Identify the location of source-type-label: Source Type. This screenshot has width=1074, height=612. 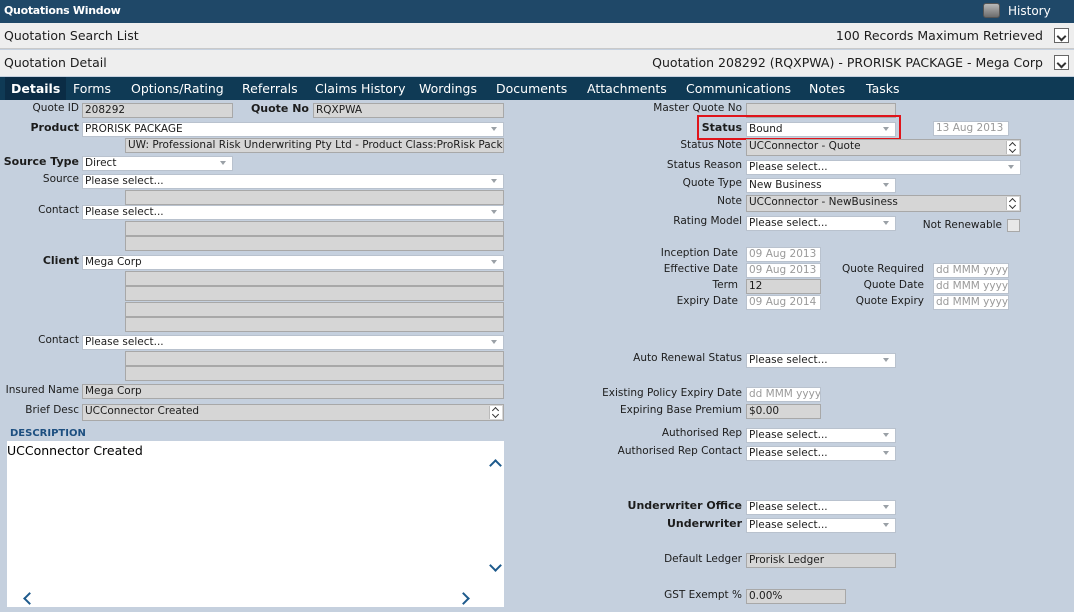
(41, 161).